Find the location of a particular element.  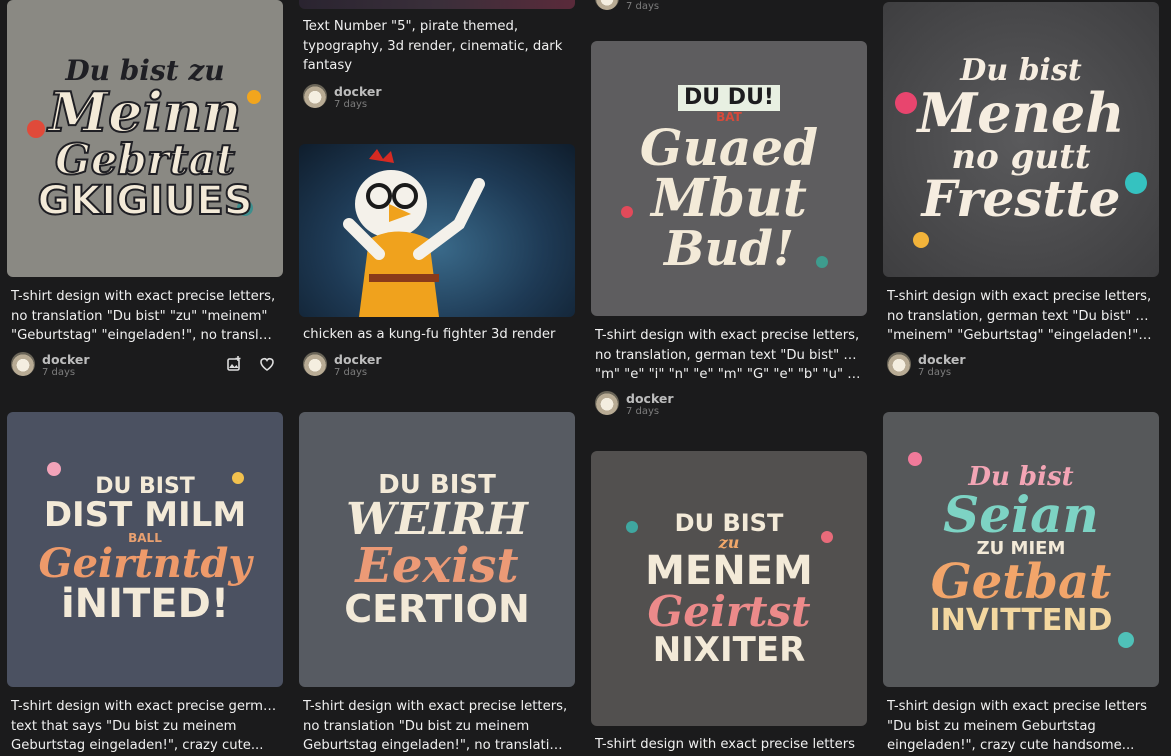

art-line: WEIRH is located at coordinates (437, 519).